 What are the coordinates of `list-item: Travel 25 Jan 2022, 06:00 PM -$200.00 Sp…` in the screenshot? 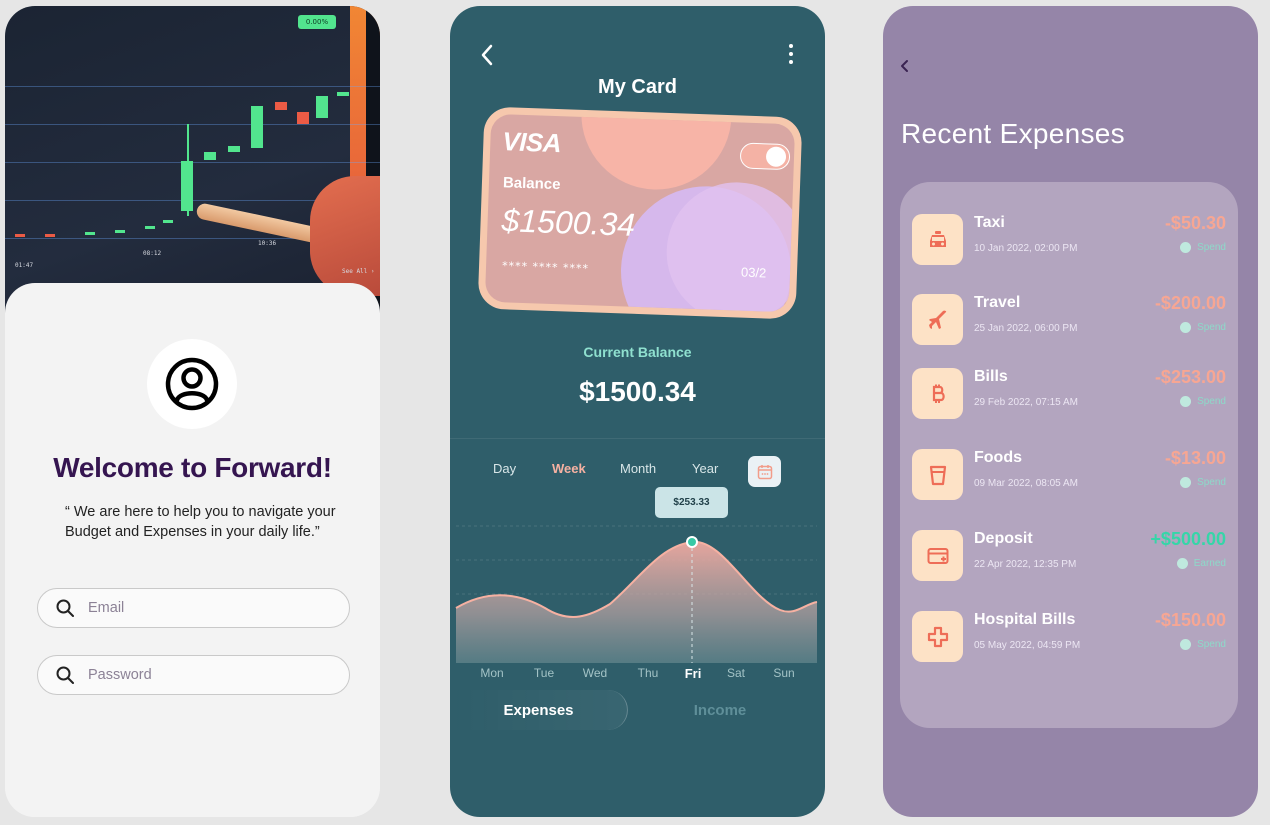 It's located at (1072, 320).